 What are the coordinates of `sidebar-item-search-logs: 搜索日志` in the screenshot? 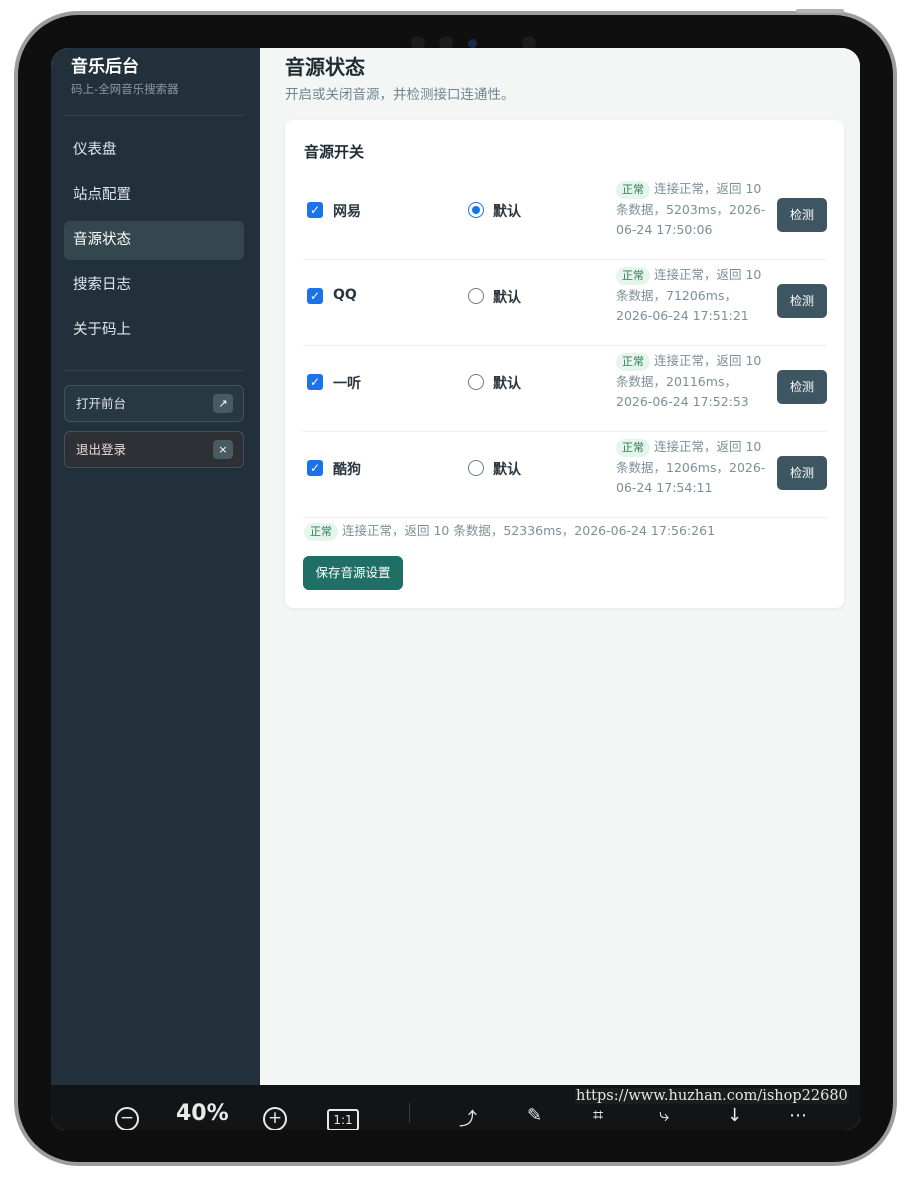 It's located at (154, 285).